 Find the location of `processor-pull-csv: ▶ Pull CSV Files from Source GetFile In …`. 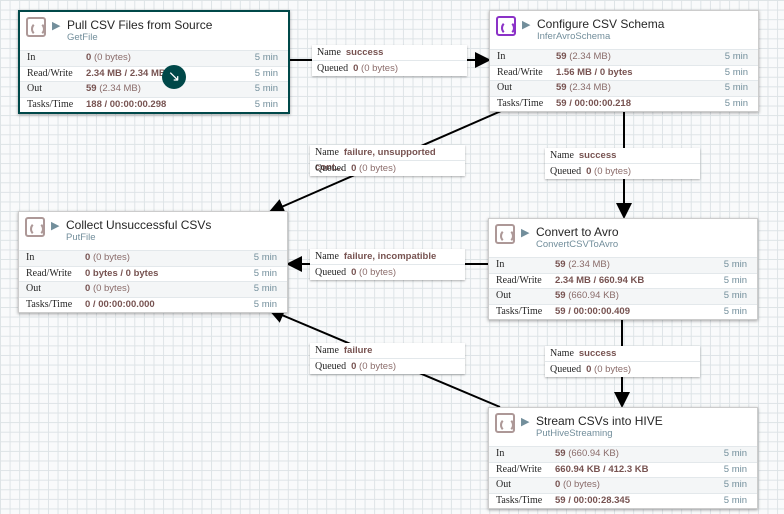

processor-pull-csv: ▶ Pull CSV Files from Source GetFile In … is located at coordinates (154, 62).